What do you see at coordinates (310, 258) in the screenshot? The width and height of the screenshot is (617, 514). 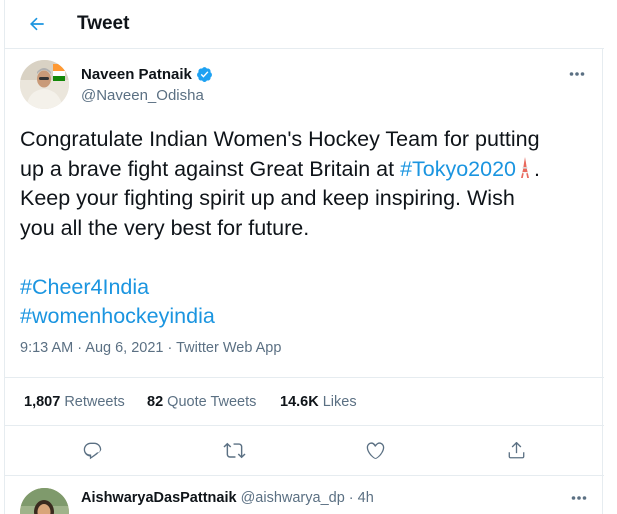 I see `tweet-text-blank-line` at bounding box center [310, 258].